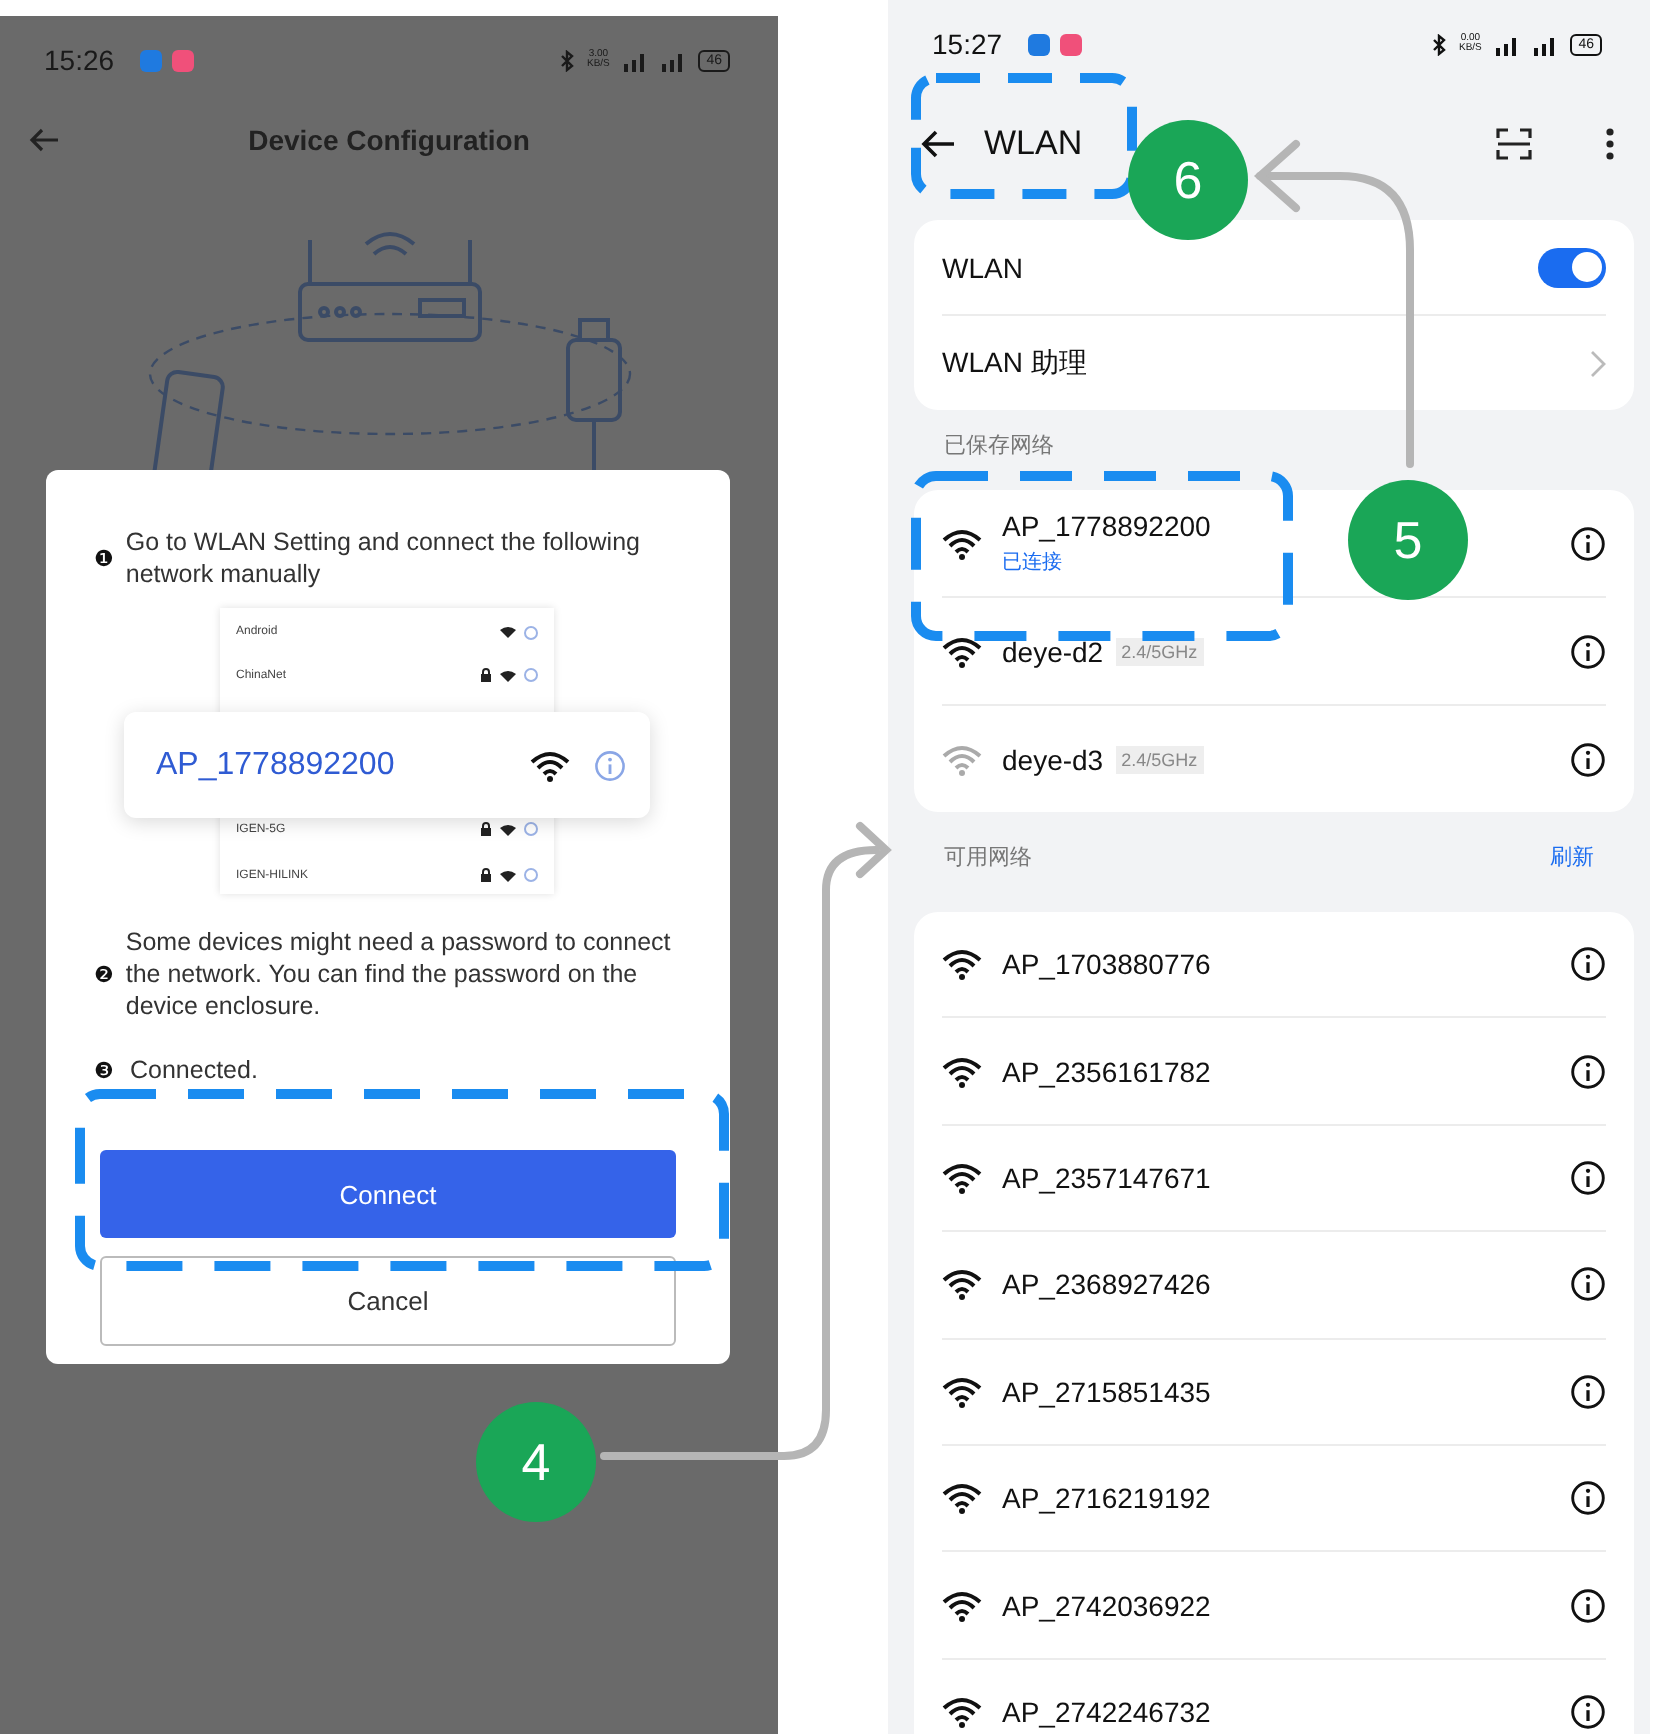 This screenshot has width=1666, height=1734. I want to click on network-name: AP_2716219192, so click(1106, 1498).